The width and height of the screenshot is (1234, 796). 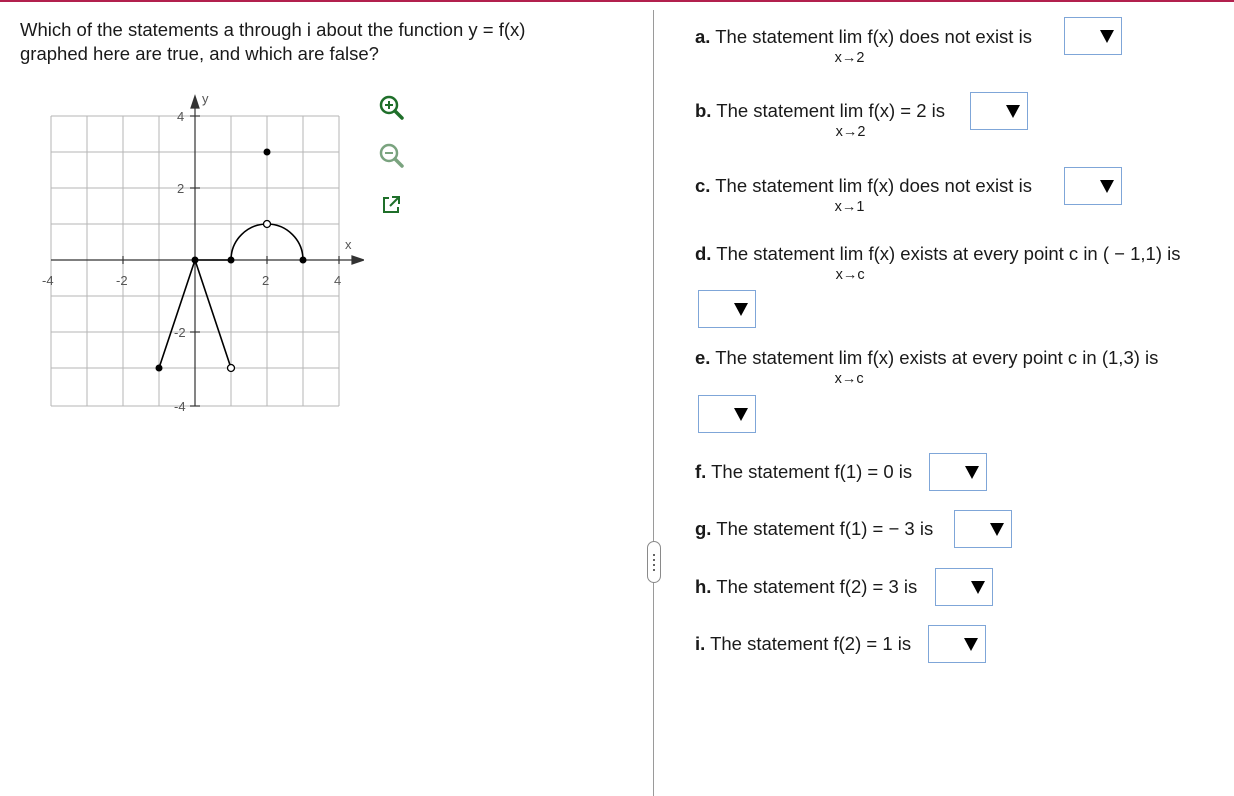 I want to click on x-axis-arrow, so click(x=357, y=260).